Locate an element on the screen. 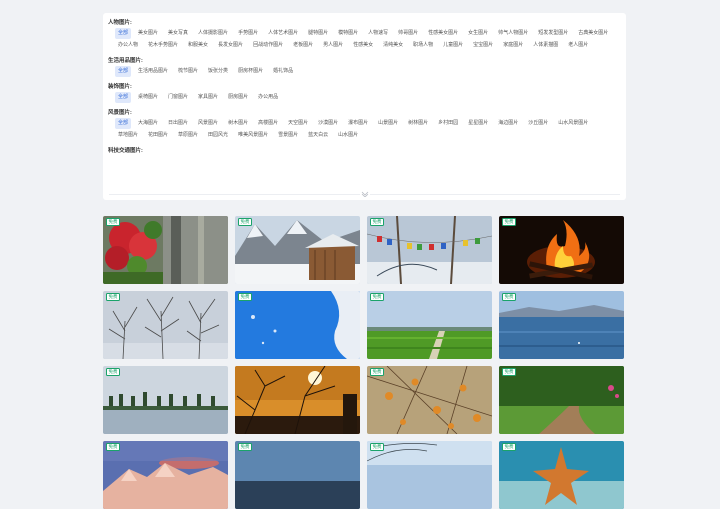 This screenshot has height=509, width=720. category-tag: 人体艺术图片 is located at coordinates (283, 33).